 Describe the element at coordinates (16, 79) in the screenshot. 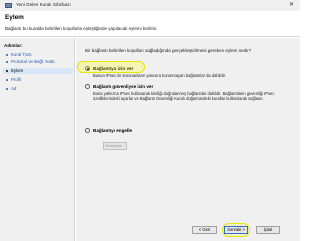

I see `step-label: Profil` at that location.